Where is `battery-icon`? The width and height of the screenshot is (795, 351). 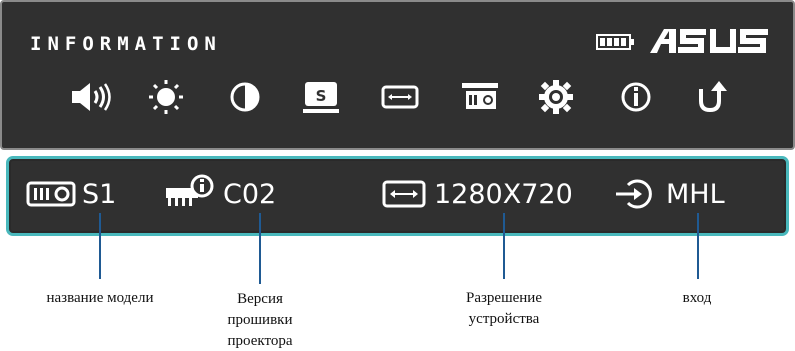 battery-icon is located at coordinates (616, 44).